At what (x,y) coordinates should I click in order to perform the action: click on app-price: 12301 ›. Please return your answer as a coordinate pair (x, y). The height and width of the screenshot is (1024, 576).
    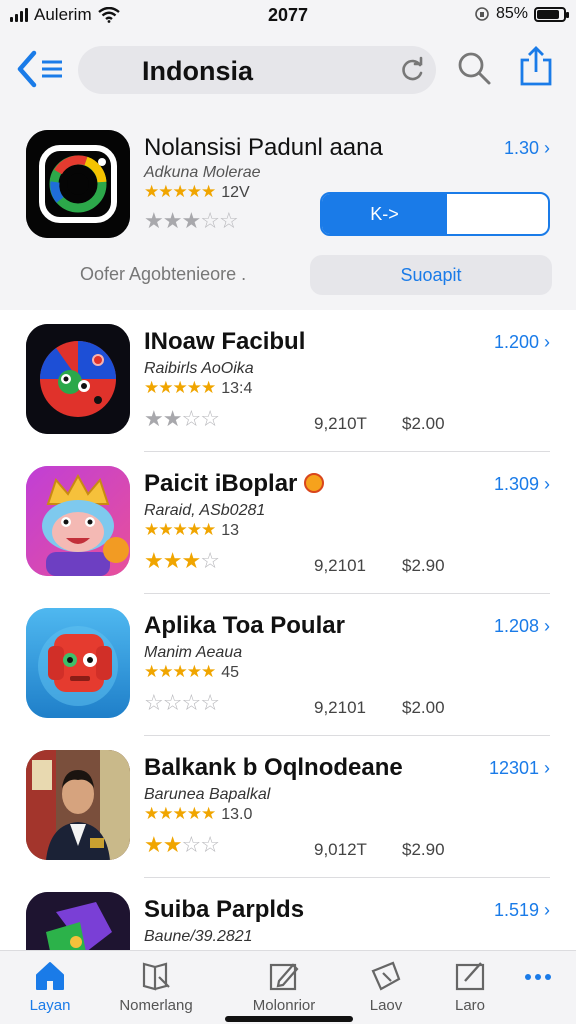
    Looking at the image, I should click on (519, 768).